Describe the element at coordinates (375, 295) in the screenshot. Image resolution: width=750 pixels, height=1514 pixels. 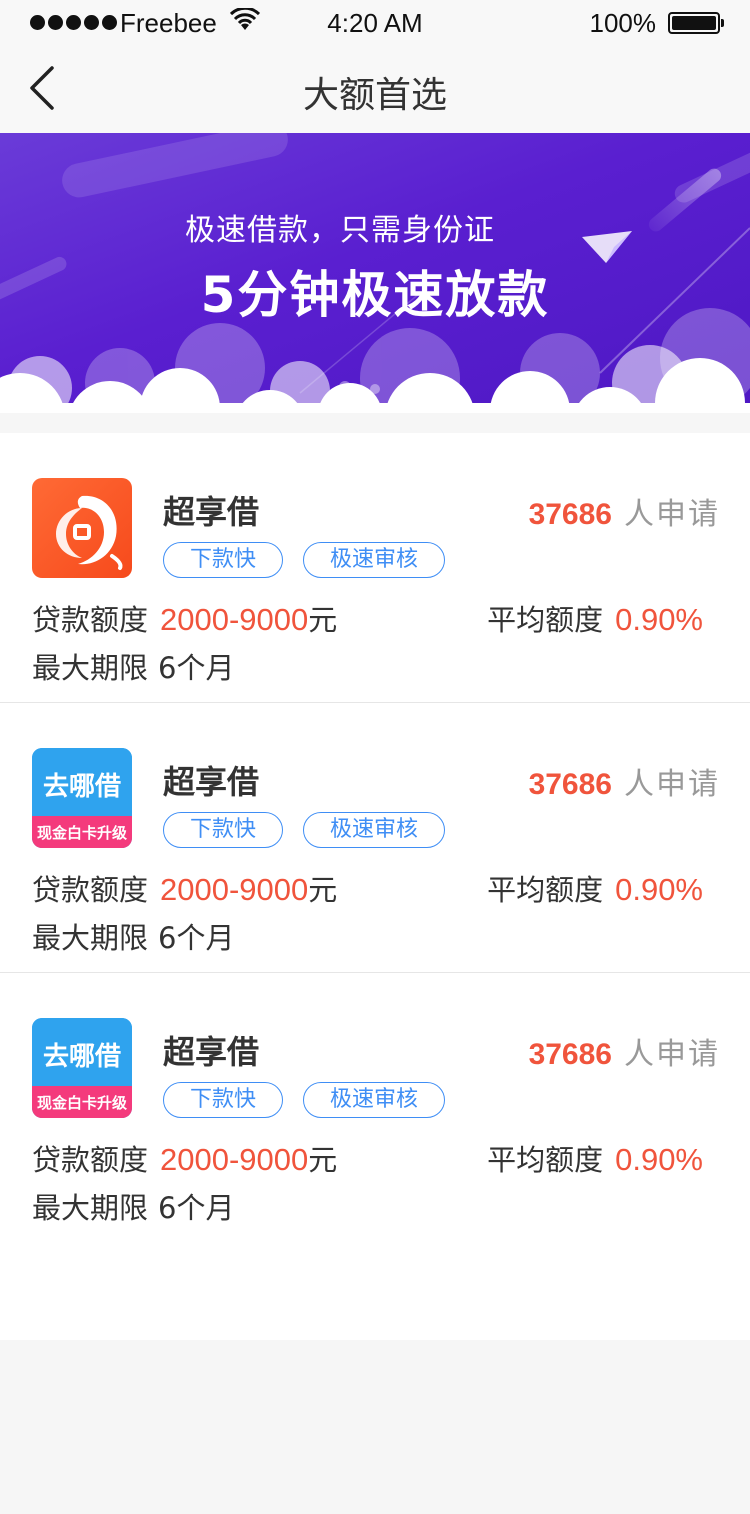
I see `banner-headline: 5分钟极速放款` at that location.